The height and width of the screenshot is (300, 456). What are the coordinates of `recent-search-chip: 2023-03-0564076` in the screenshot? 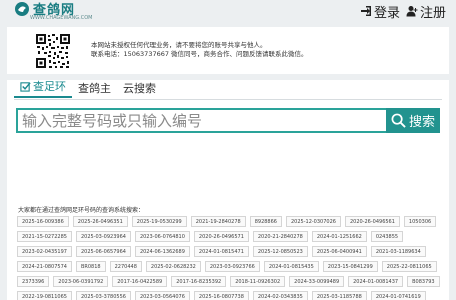 It's located at (162, 295).